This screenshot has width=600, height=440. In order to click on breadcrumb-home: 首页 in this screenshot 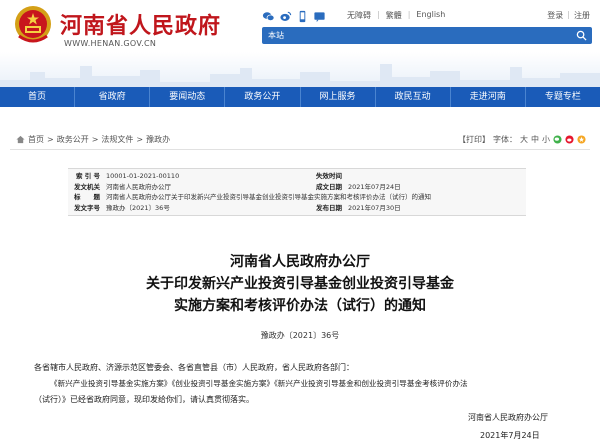, I will do `click(36, 139)`.